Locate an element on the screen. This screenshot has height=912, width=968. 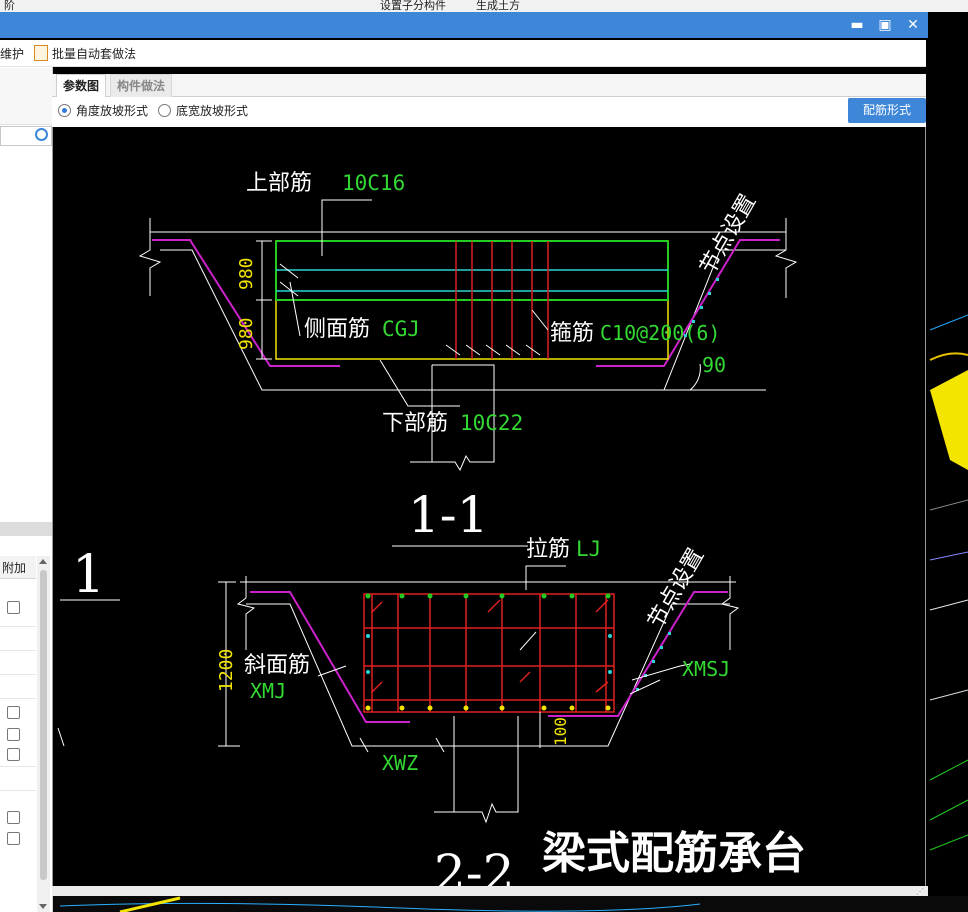
slope-rebar-label: 斜面筋 is located at coordinates (277, 665).